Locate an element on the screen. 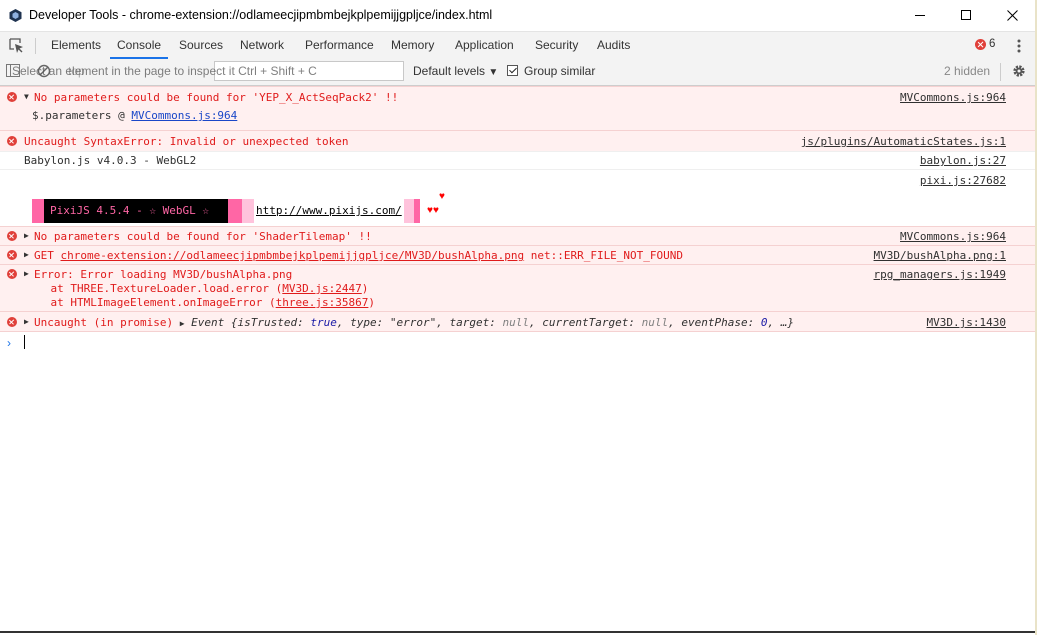 This screenshot has width=1037, height=635. message-source-link: MV3D.js:1430 is located at coordinates (966, 322).